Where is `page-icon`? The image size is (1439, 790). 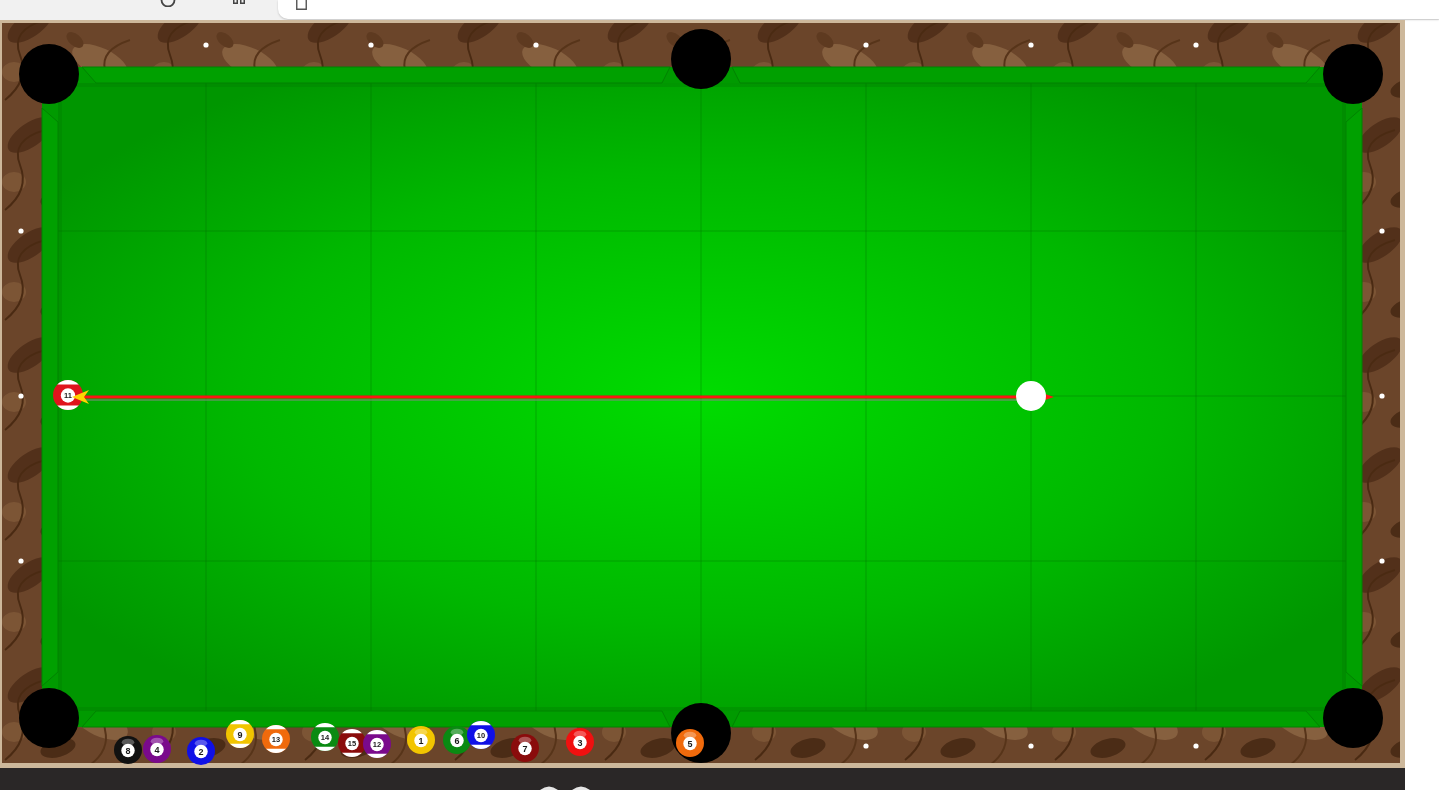
page-icon is located at coordinates (301, 5).